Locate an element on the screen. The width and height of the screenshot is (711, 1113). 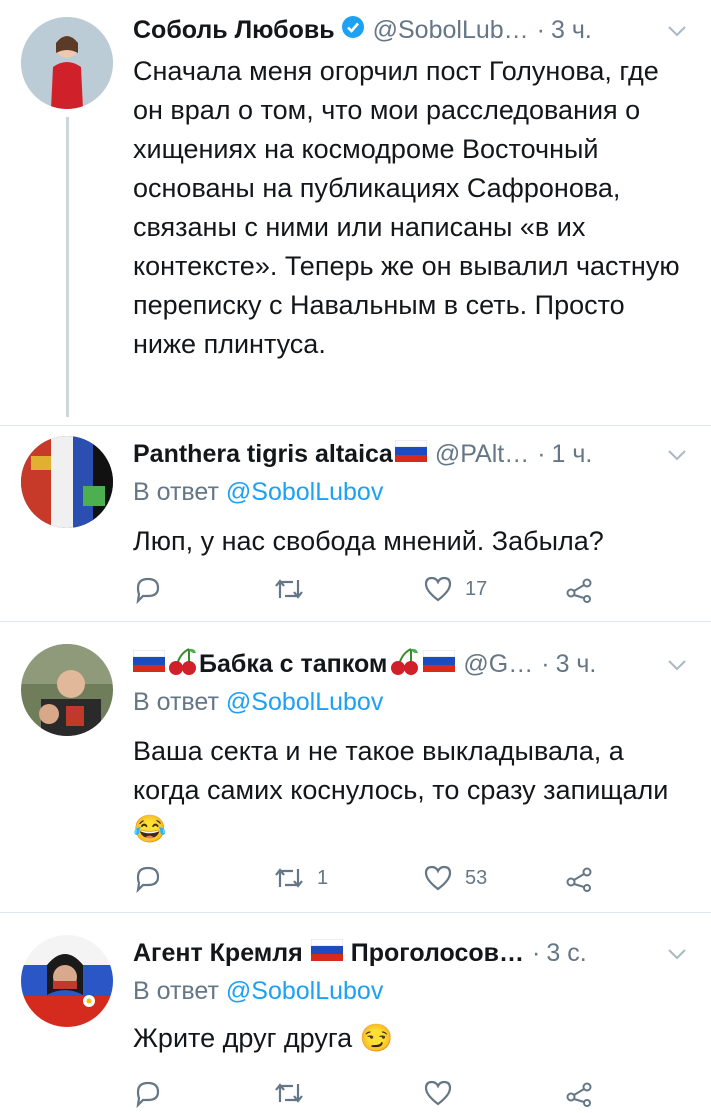
retweet-count: 1 is located at coordinates (323, 877).